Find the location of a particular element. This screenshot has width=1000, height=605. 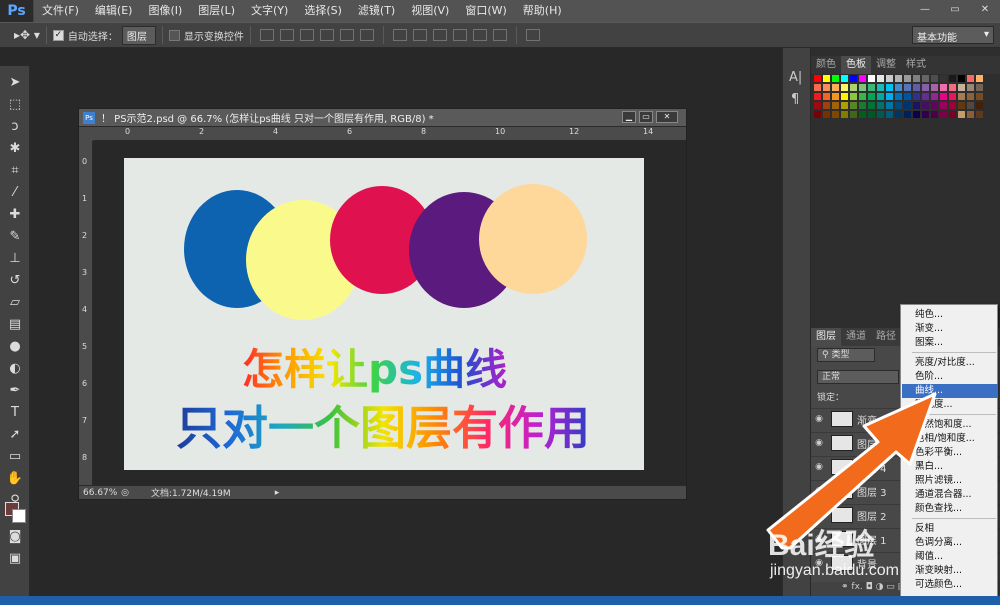

align-left-icon is located at coordinates (326, 35).